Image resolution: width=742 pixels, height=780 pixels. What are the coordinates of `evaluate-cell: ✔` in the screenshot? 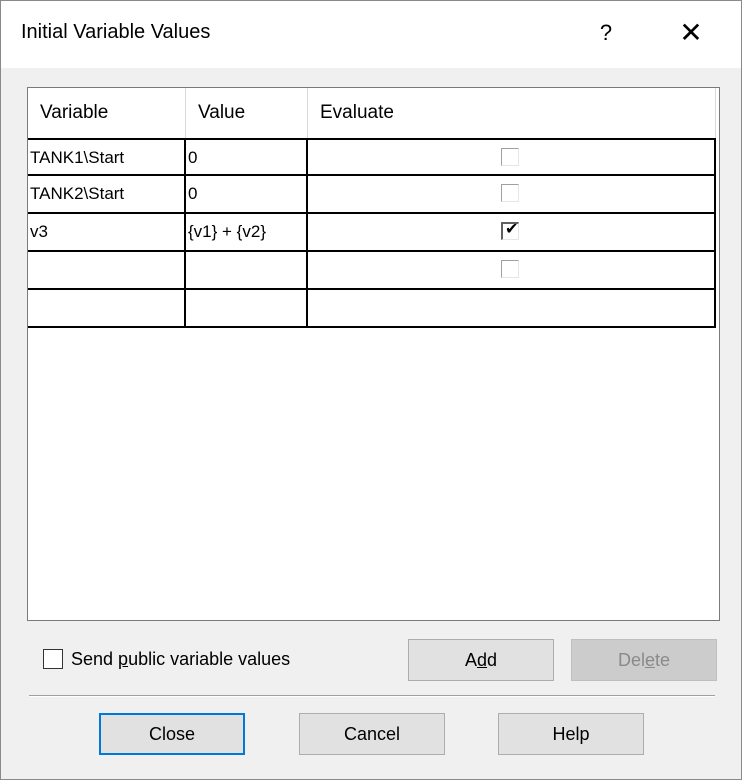 It's located at (512, 232).